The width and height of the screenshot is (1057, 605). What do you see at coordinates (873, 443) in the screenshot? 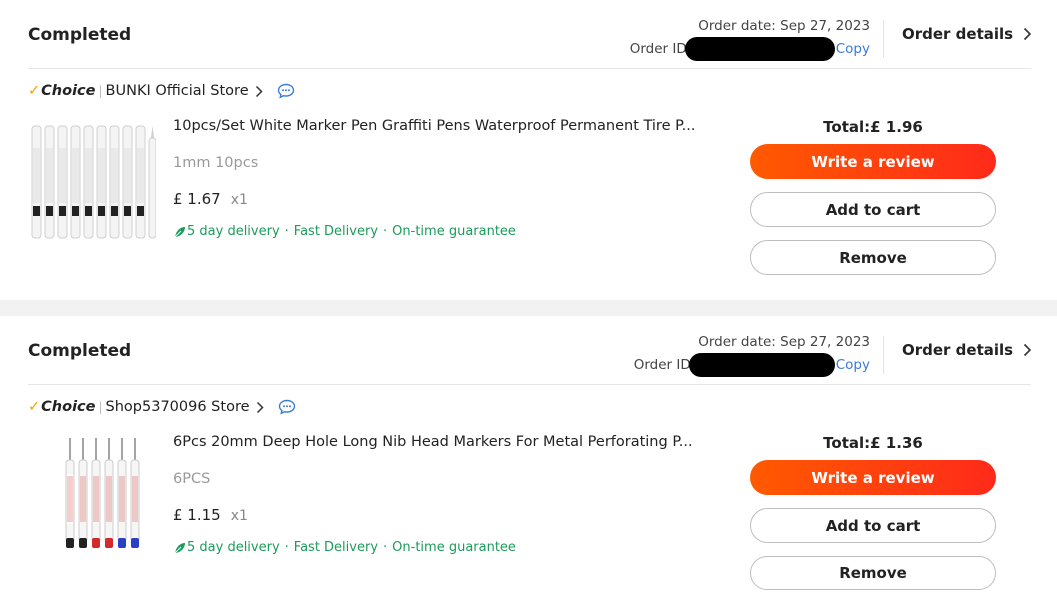
I see `order-total: Total:£ 1.36` at bounding box center [873, 443].